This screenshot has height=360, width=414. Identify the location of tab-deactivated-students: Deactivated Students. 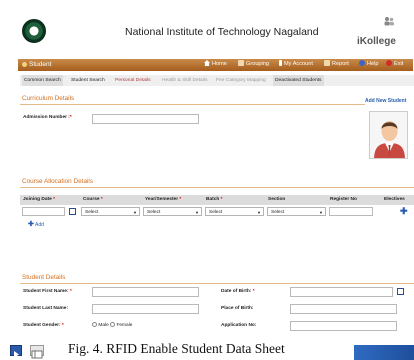
(298, 80).